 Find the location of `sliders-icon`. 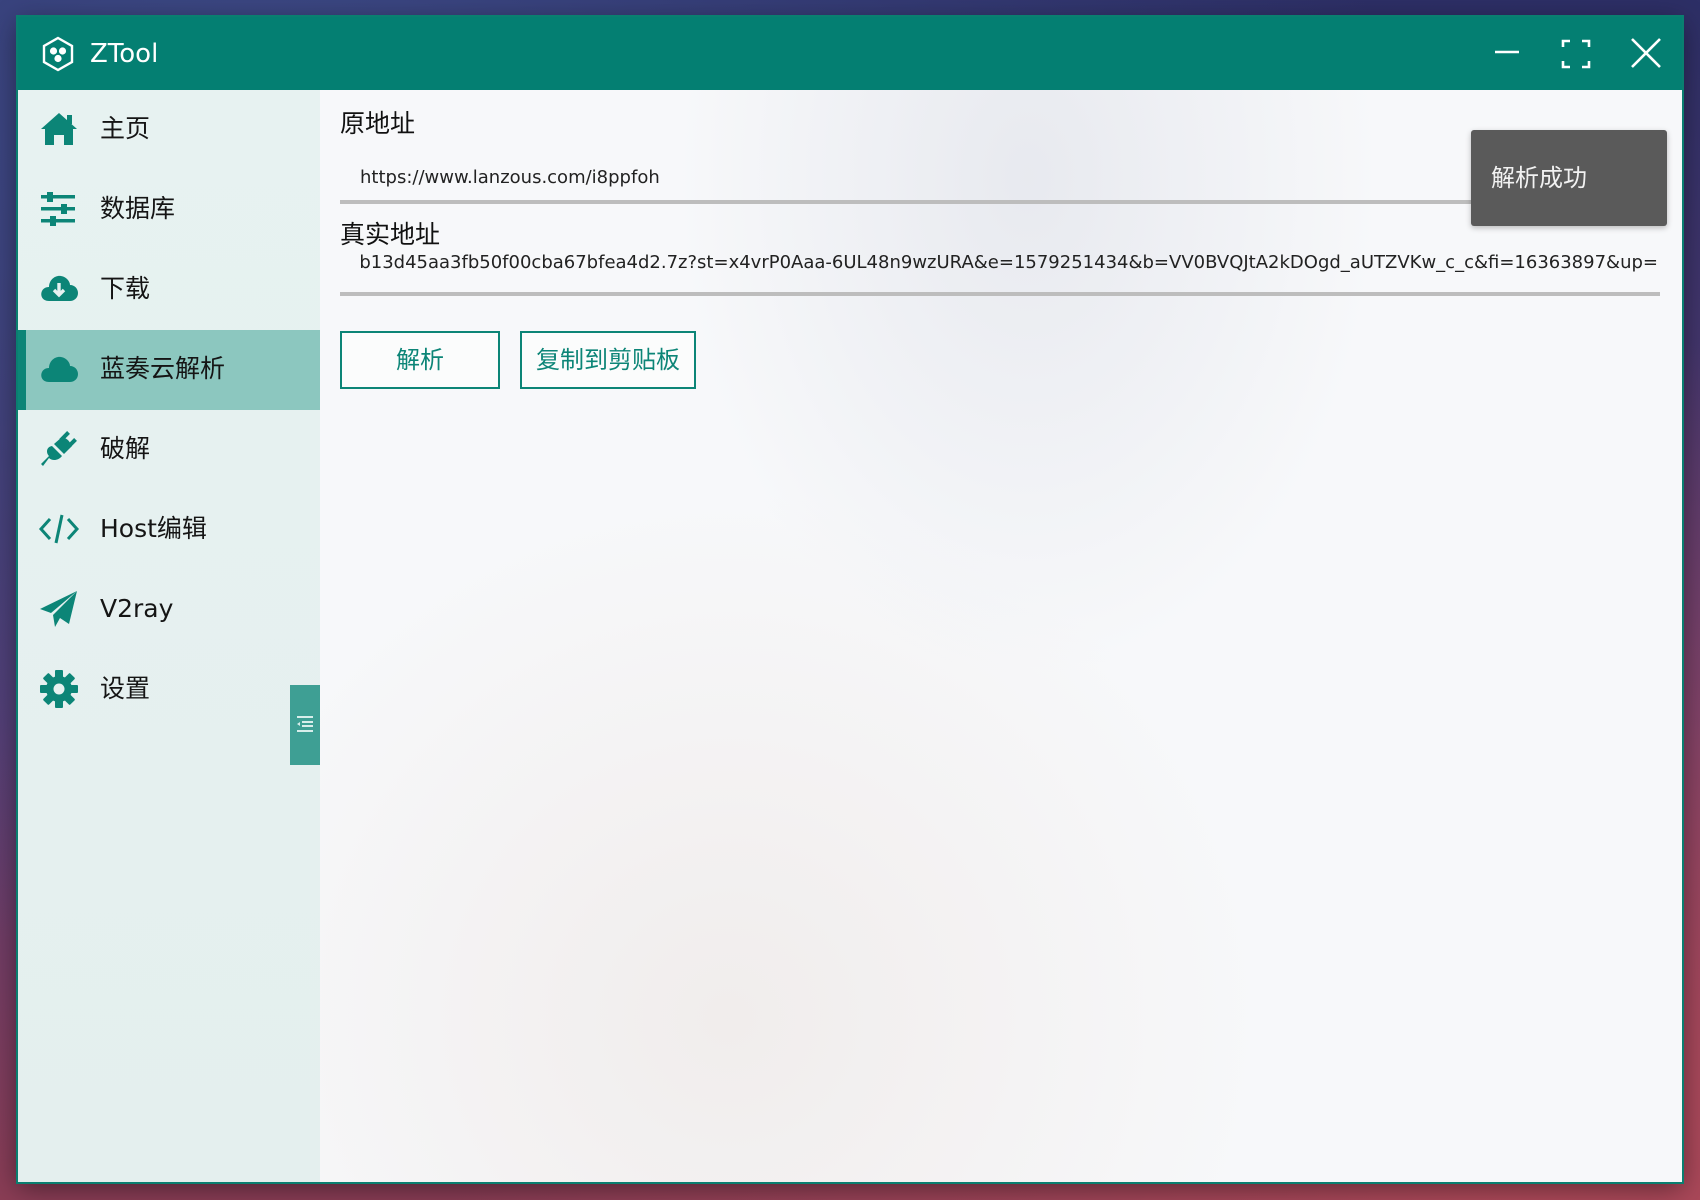

sliders-icon is located at coordinates (58, 209).